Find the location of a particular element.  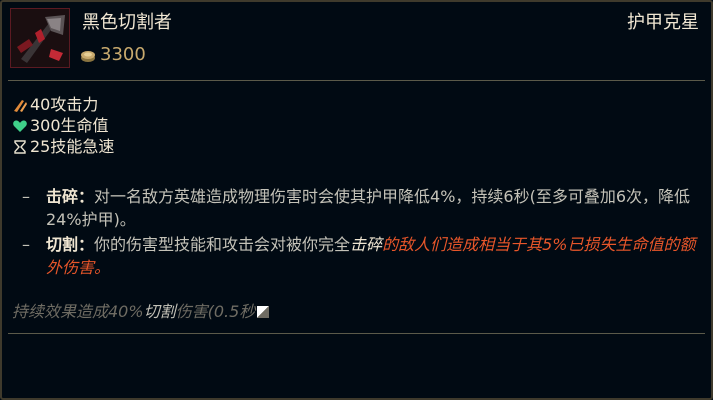

gold-coin-icon is located at coordinates (88, 55).